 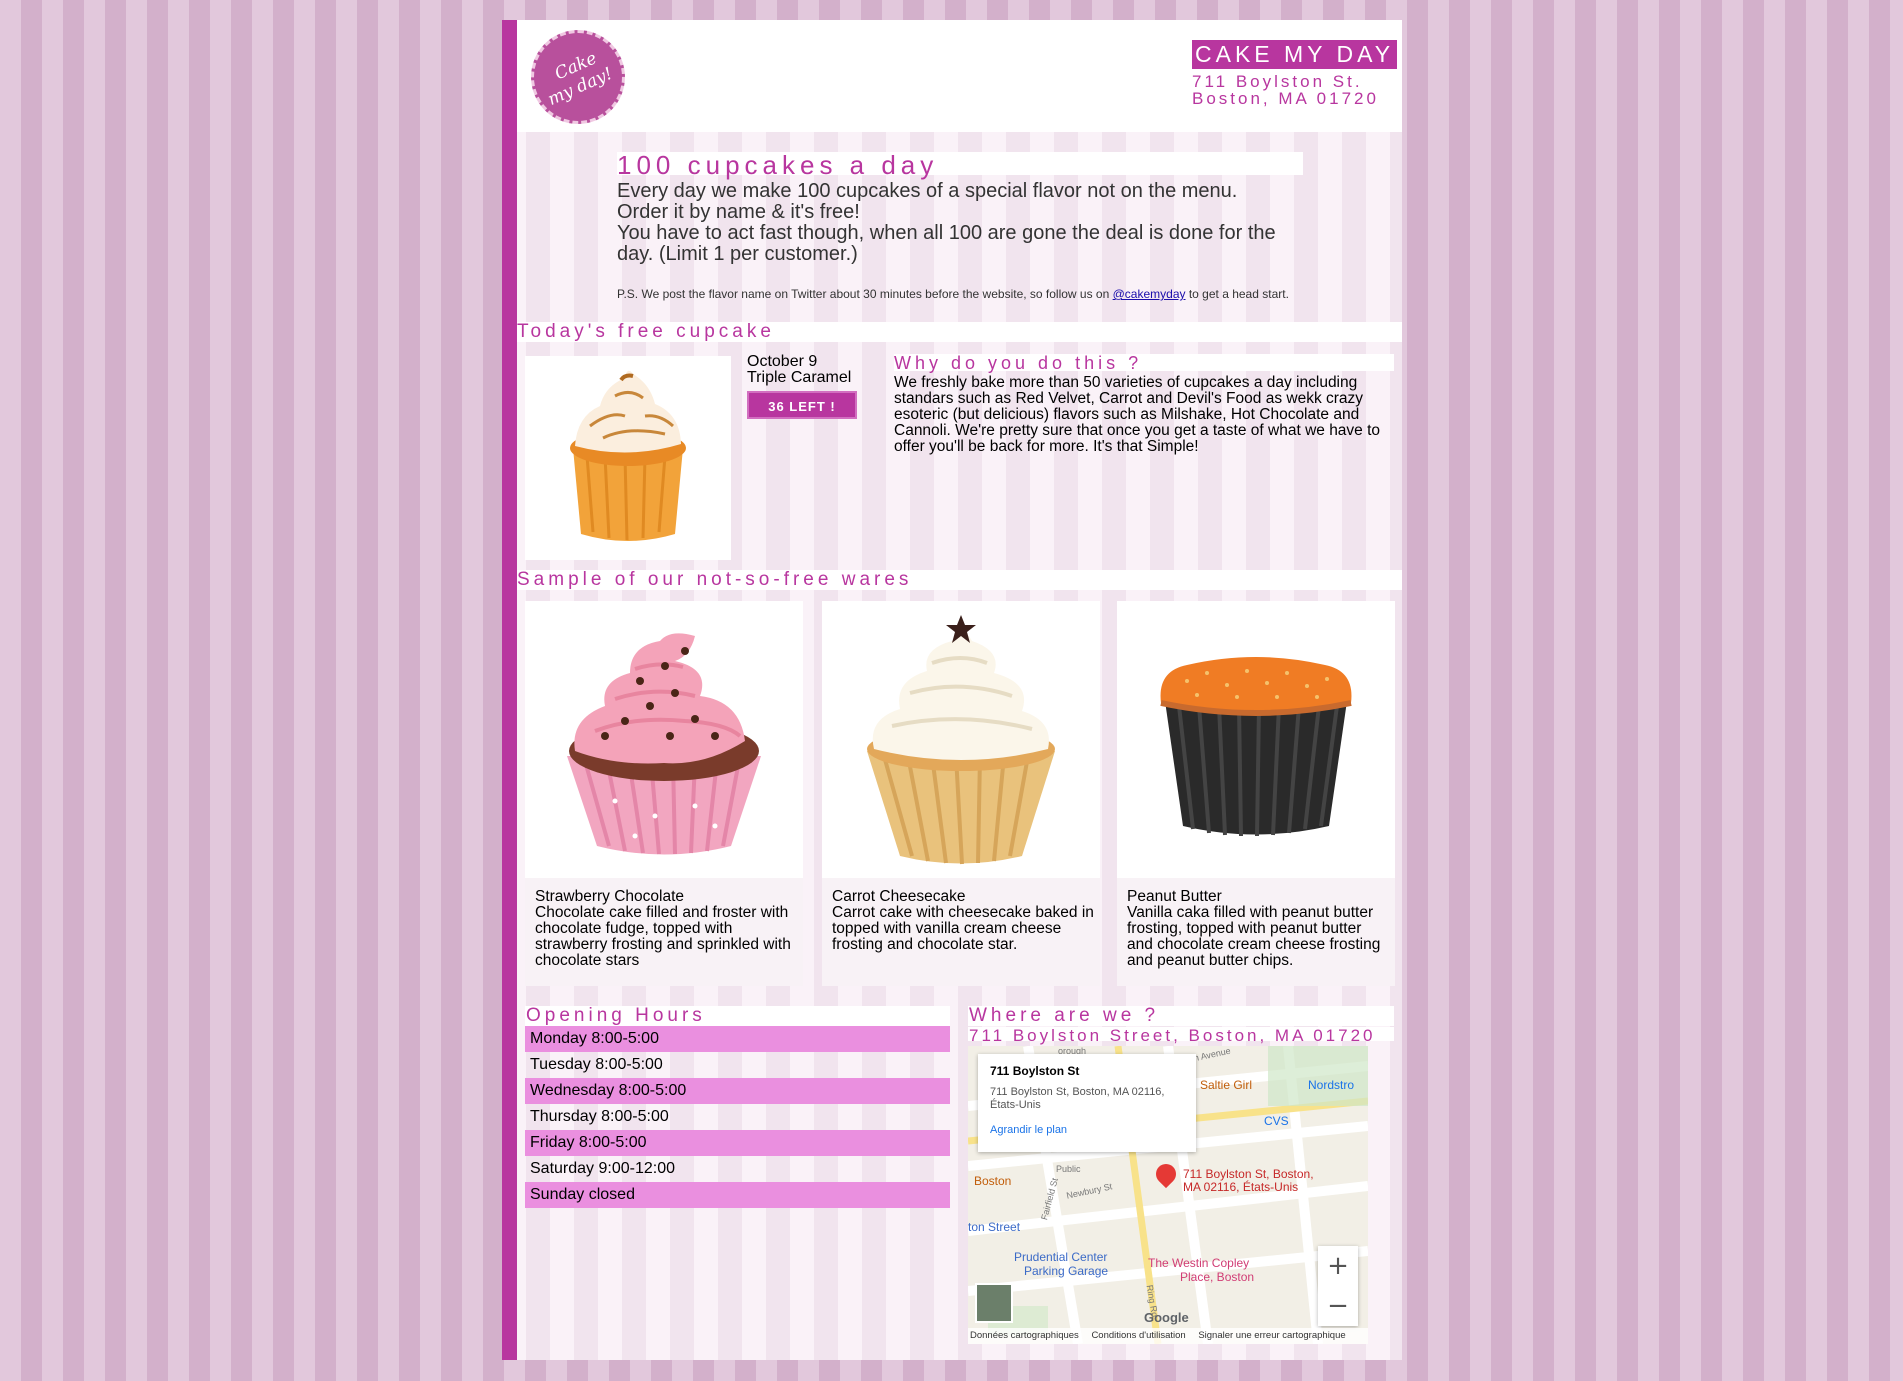 I want to click on twitter-link: @cakemyday, so click(x=1149, y=294).